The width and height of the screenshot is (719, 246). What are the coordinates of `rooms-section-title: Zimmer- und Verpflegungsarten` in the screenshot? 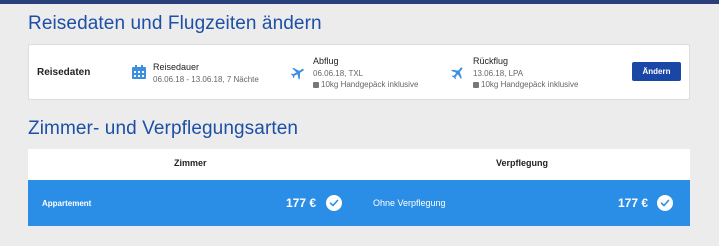 It's located at (163, 128).